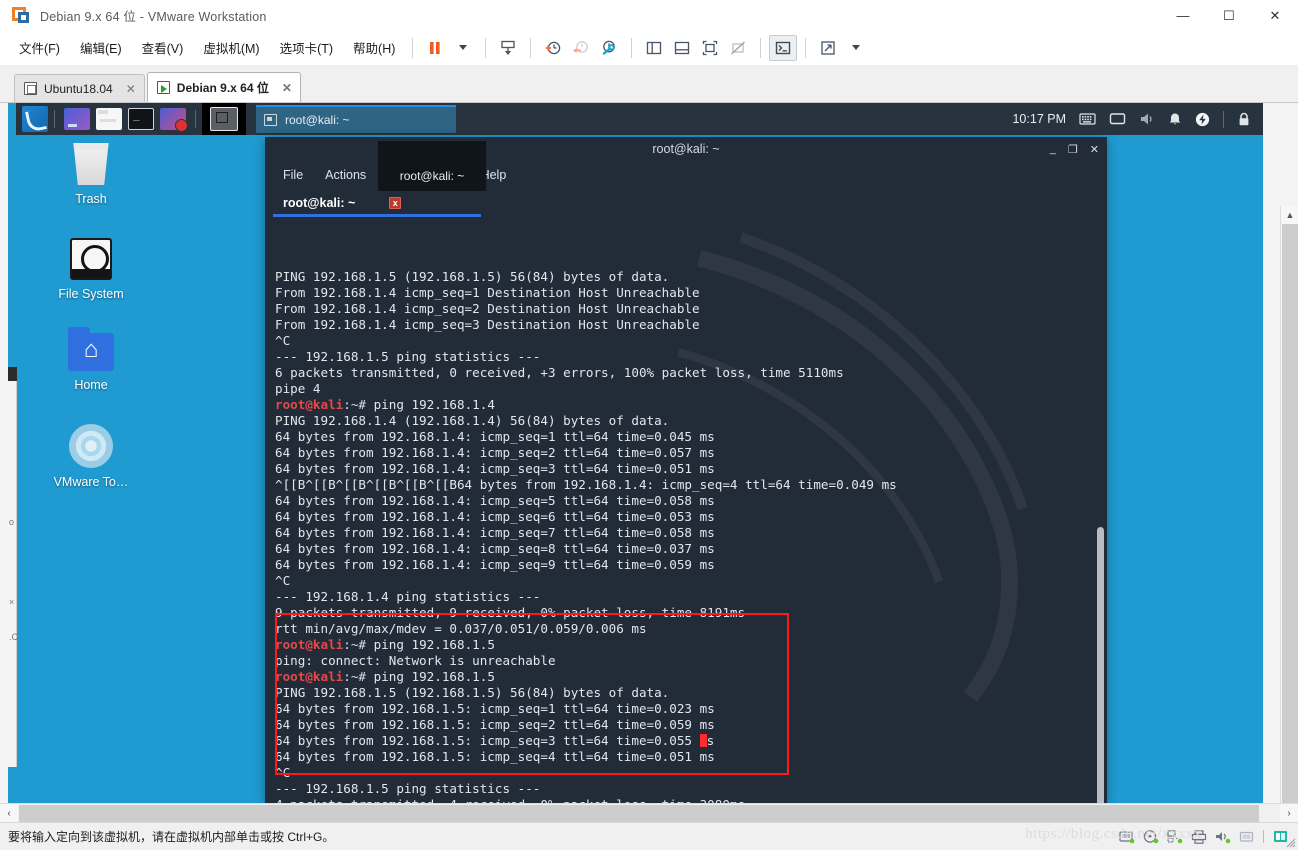 This screenshot has width=1298, height=850. What do you see at coordinates (174, 120) in the screenshot?
I see `launcher-screen-recorder` at bounding box center [174, 120].